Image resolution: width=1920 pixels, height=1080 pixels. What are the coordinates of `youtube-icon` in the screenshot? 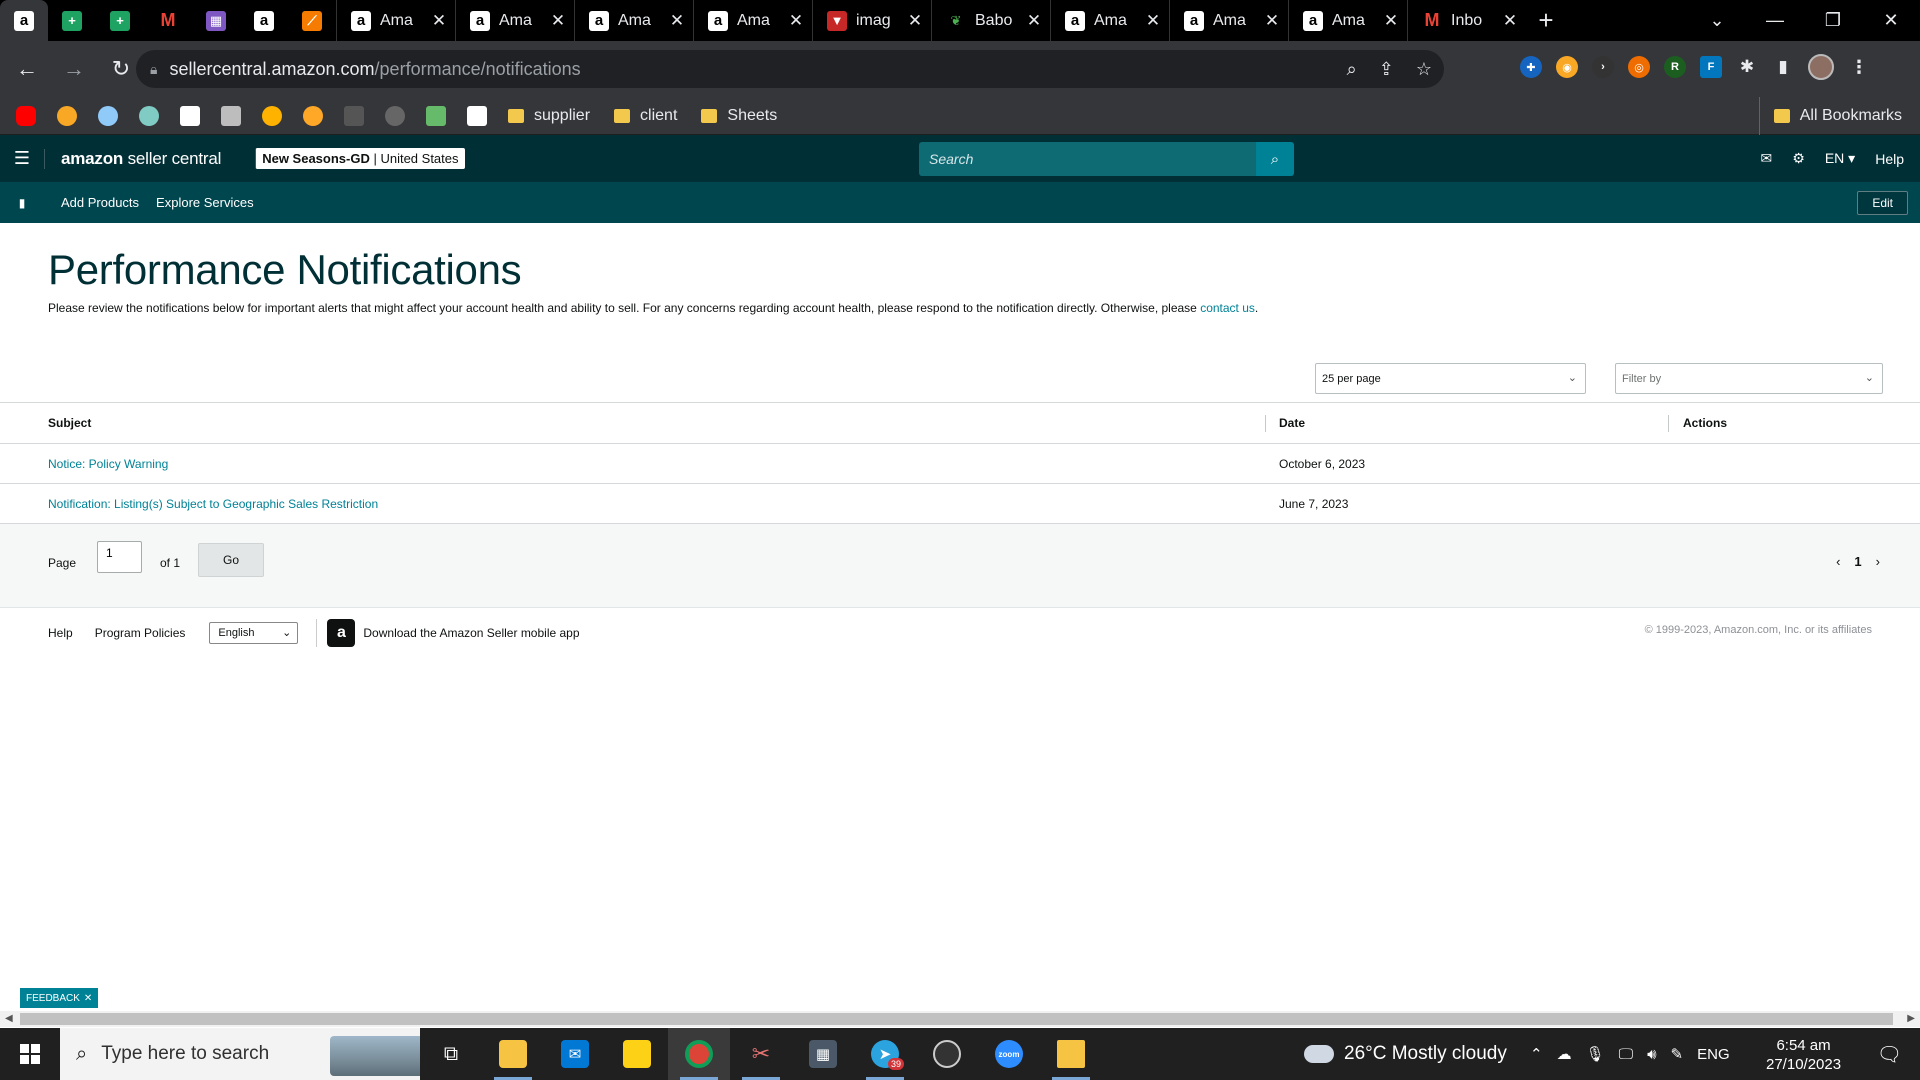 It's located at (26, 115).